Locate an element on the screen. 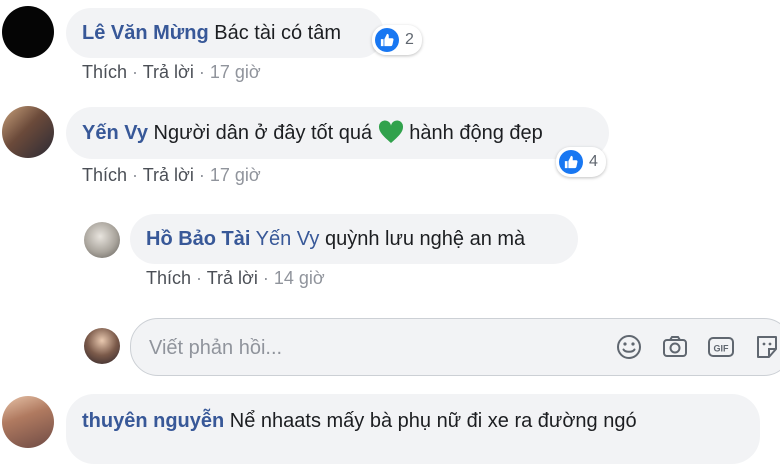 Image resolution: width=780 pixels, height=464 pixels. reaction-number: 2 is located at coordinates (409, 39).